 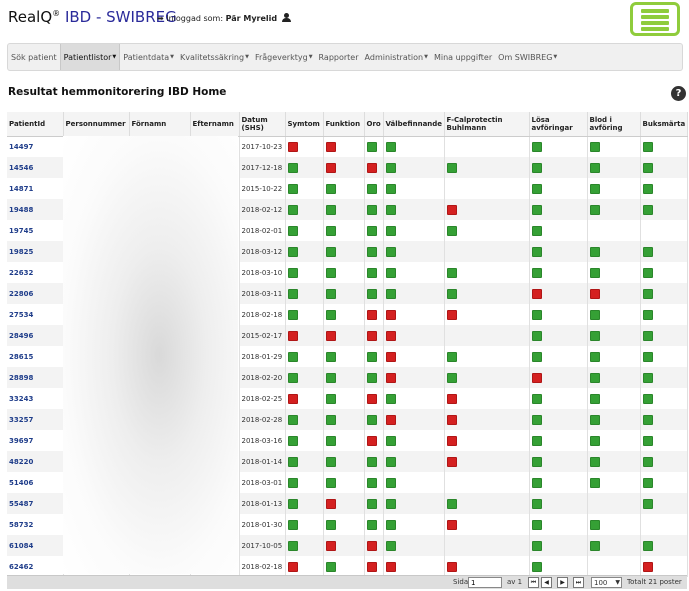 What do you see at coordinates (347, 272) in the screenshot?
I see `table-row: 22632 2018-03-10` at bounding box center [347, 272].